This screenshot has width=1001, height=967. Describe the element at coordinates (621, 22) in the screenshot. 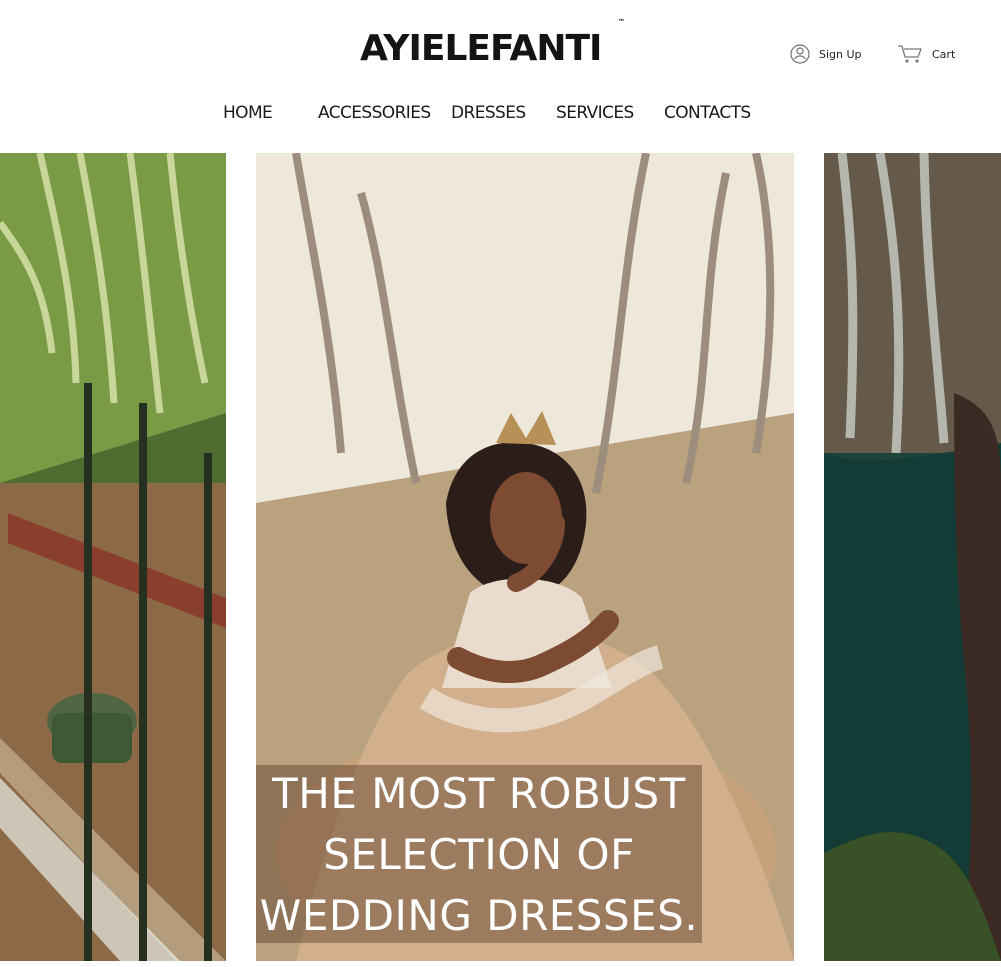

I see `trademark-symbol: ™` at that location.